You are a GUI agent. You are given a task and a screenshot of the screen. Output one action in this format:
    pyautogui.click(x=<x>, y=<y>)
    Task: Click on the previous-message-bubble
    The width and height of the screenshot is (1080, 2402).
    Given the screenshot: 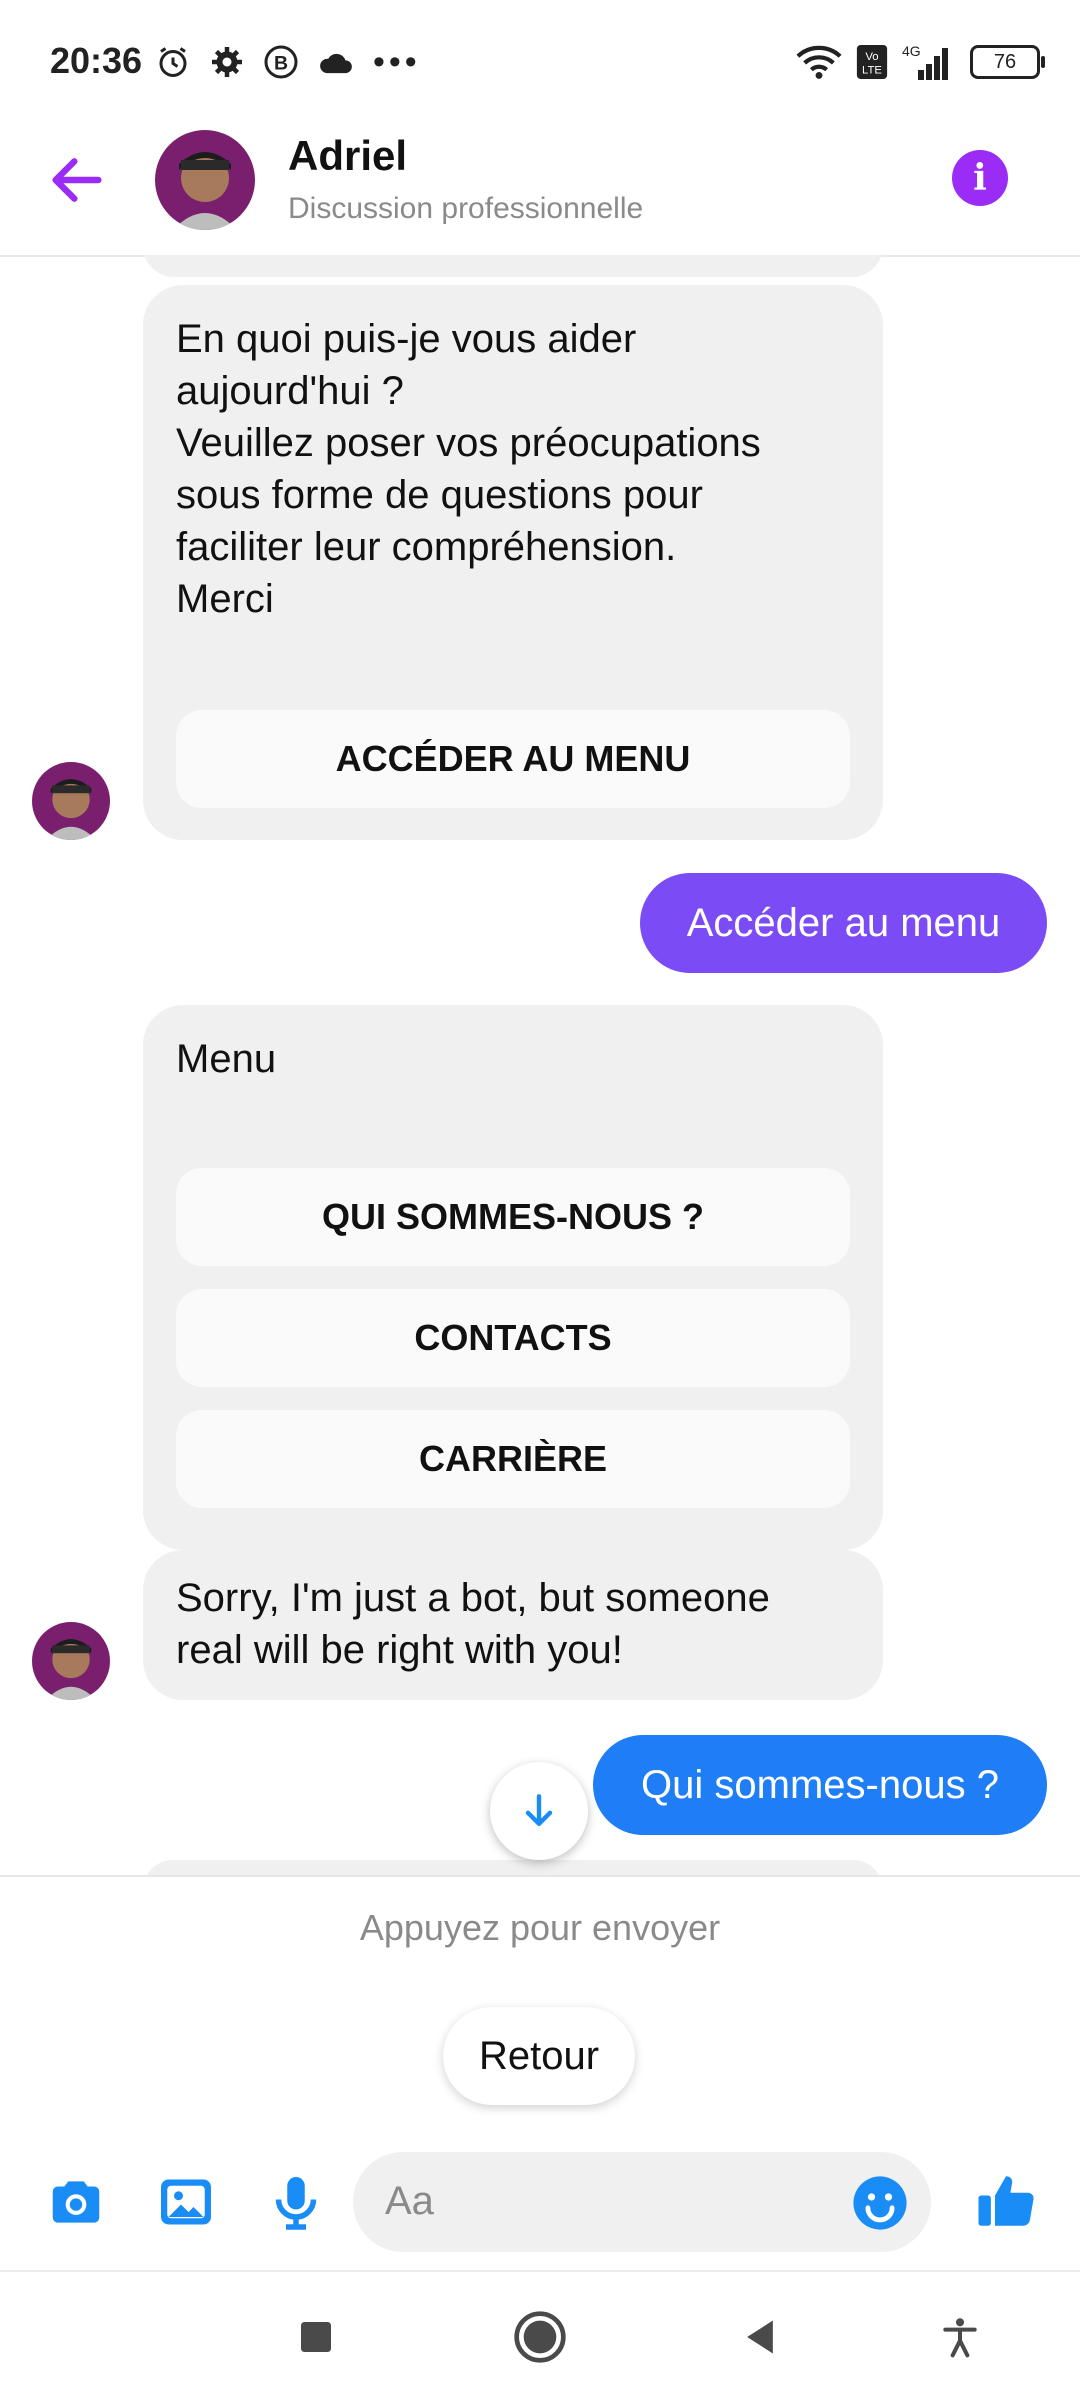 What is the action you would take?
    pyautogui.click(x=513, y=266)
    